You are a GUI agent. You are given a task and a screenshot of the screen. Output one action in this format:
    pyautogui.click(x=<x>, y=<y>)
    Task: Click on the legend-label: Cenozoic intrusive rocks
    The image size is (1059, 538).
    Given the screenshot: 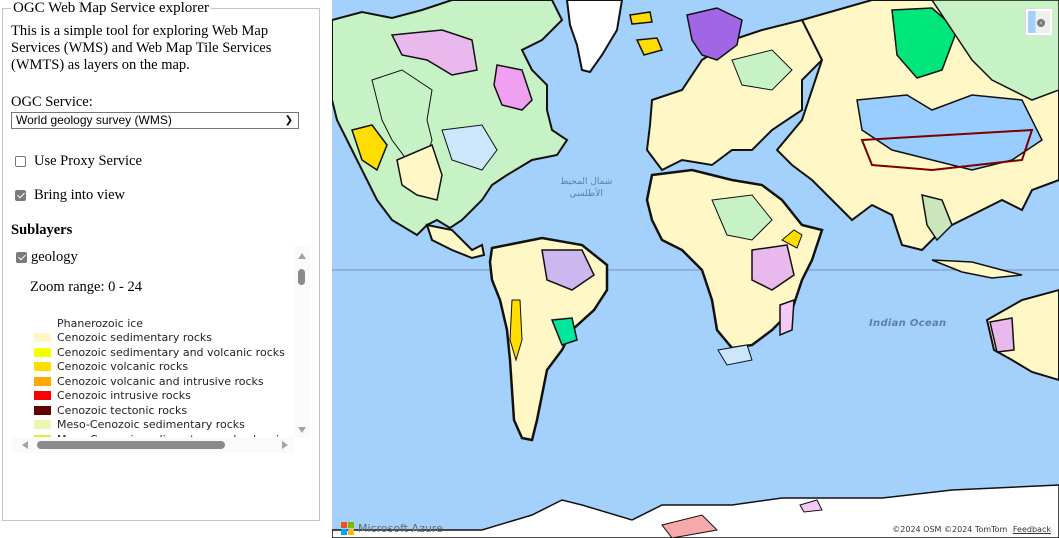 What is the action you would take?
    pyautogui.click(x=124, y=396)
    